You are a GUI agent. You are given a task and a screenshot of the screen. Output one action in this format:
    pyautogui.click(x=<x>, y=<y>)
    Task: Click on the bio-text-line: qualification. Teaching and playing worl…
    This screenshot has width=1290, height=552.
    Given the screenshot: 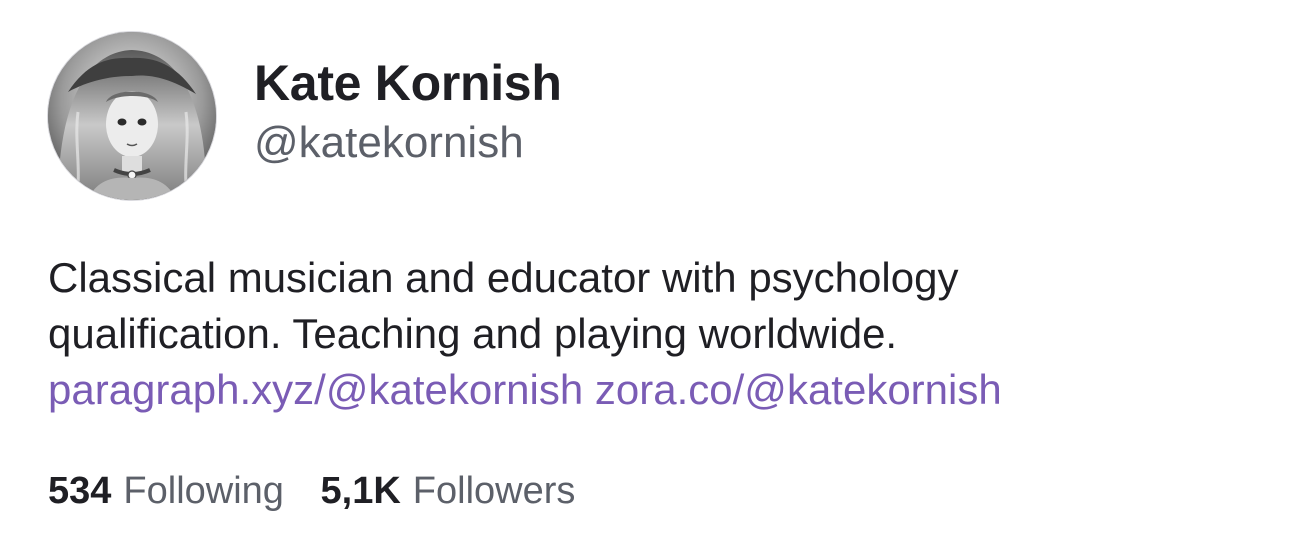 What is the action you would take?
    pyautogui.click(x=473, y=333)
    